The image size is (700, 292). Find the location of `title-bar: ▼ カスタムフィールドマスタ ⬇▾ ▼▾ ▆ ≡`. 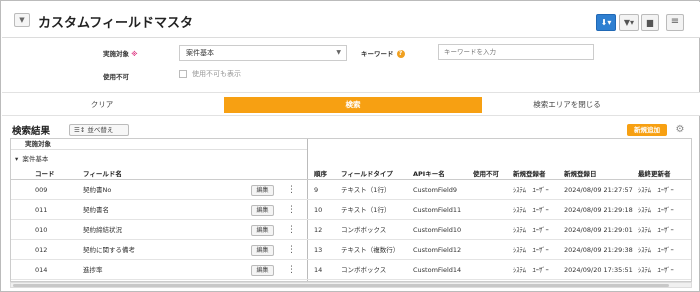

title-bar: ▼ カスタムフィールドマスタ ⬇▾ ▼▾ ▆ ≡ is located at coordinates (351, 20).